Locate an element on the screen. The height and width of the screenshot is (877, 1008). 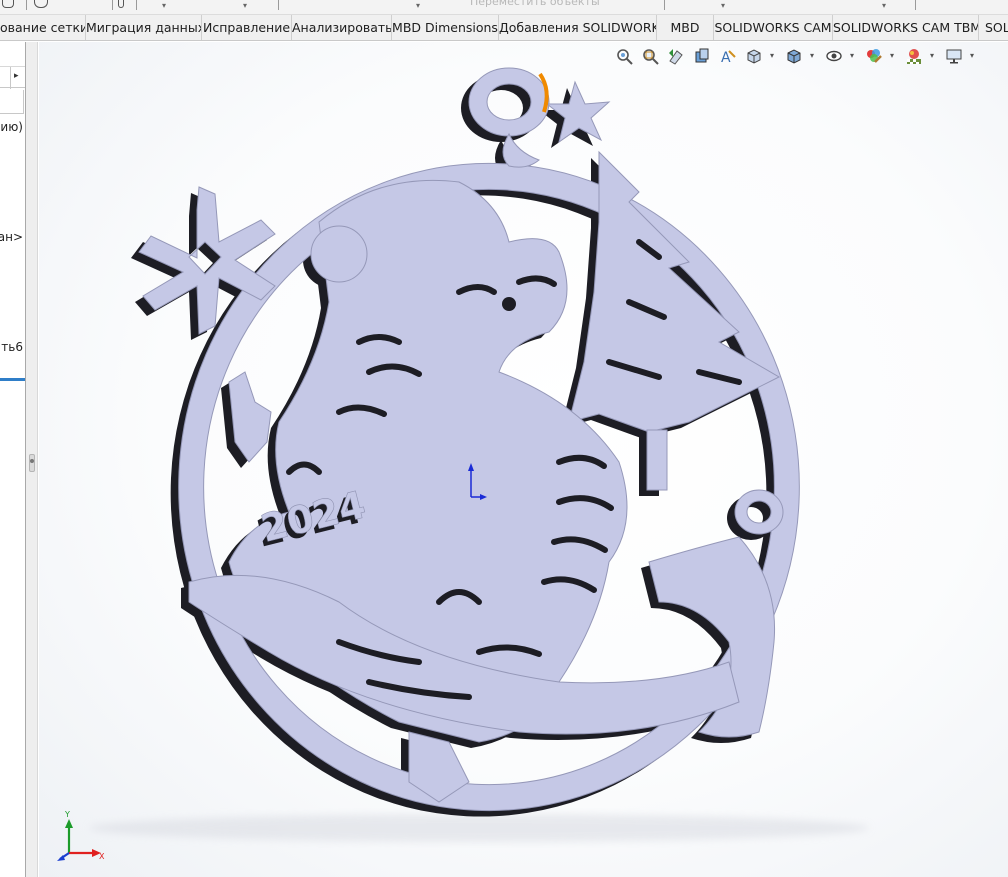
feature-tree-item: ть6 is located at coordinates (12, 347).